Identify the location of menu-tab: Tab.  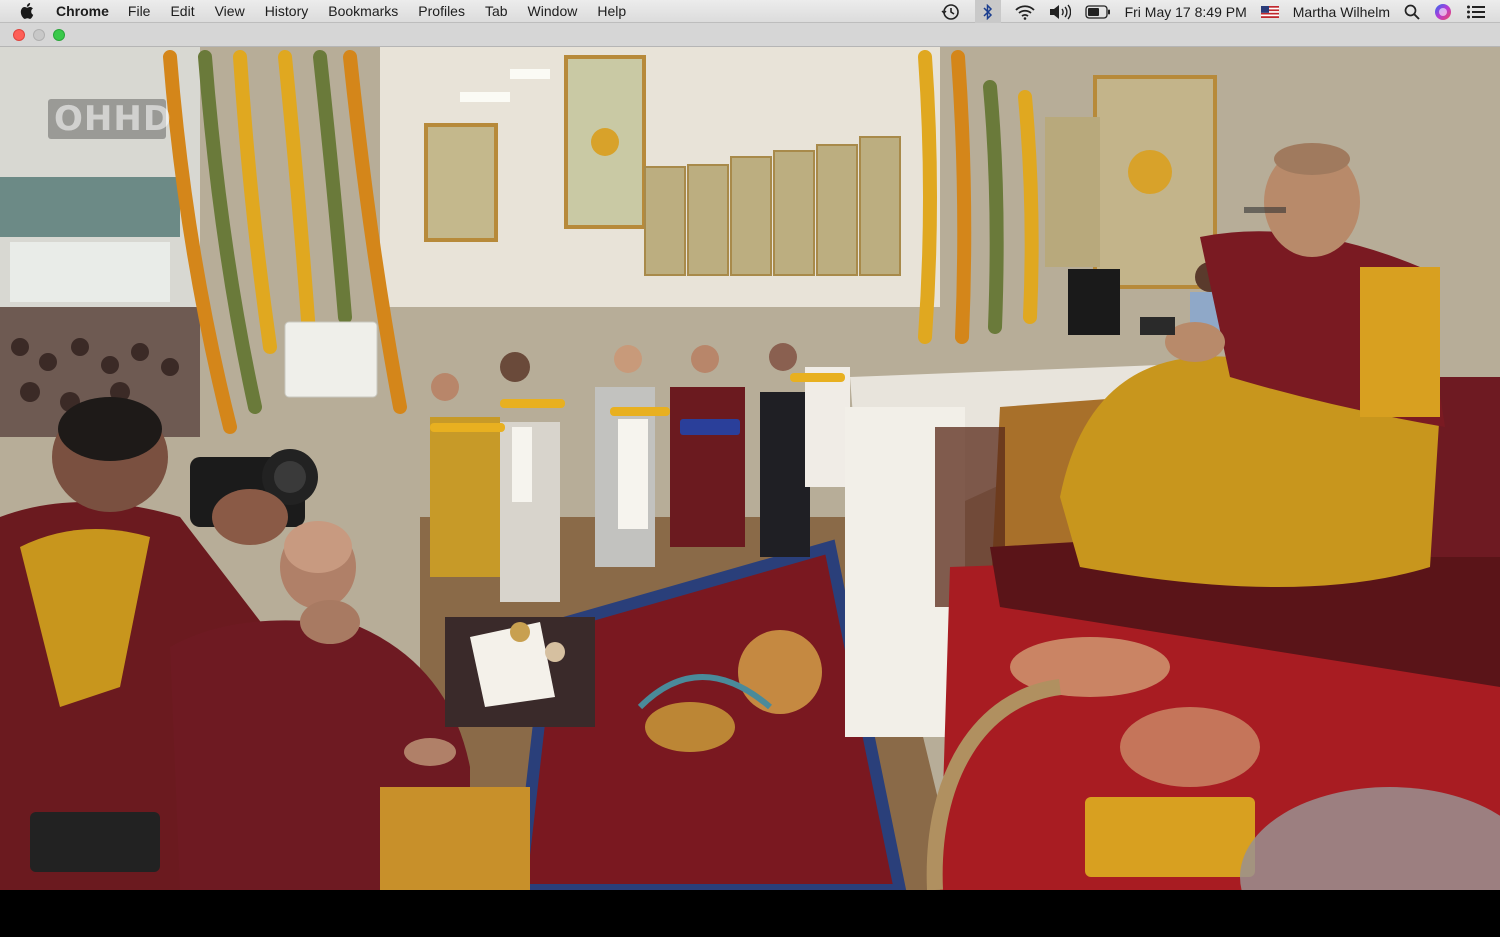
(496, 11).